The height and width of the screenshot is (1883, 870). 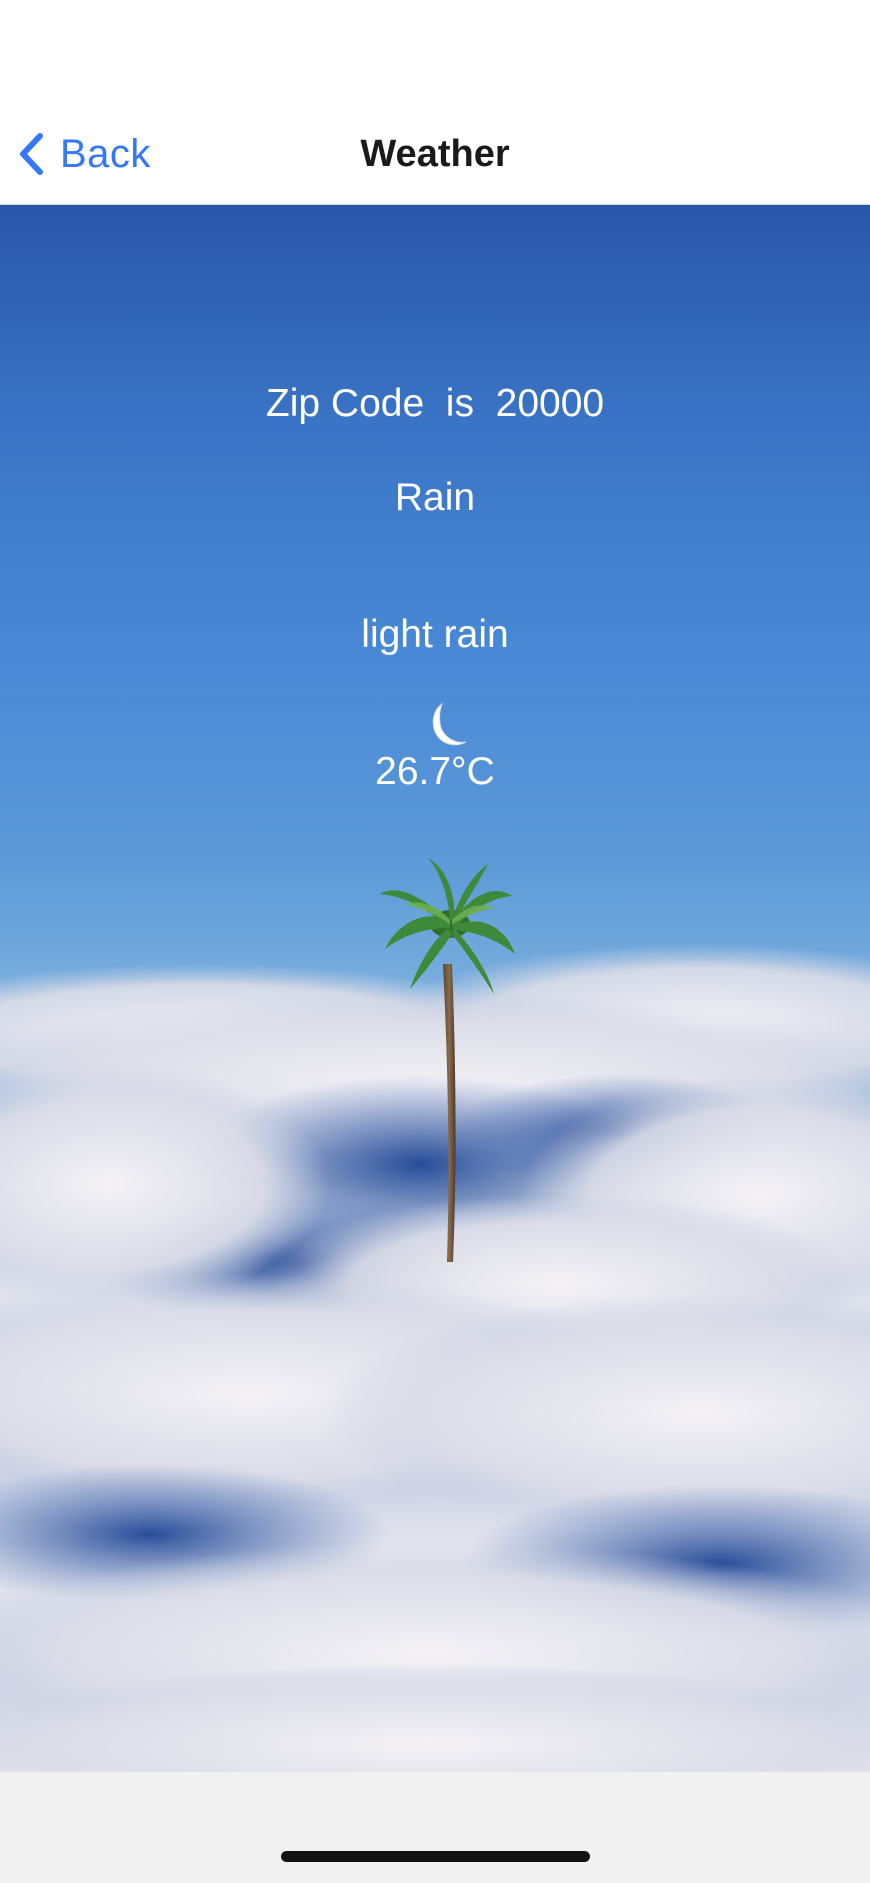 I want to click on bottom-safe-area, so click(x=435, y=1827).